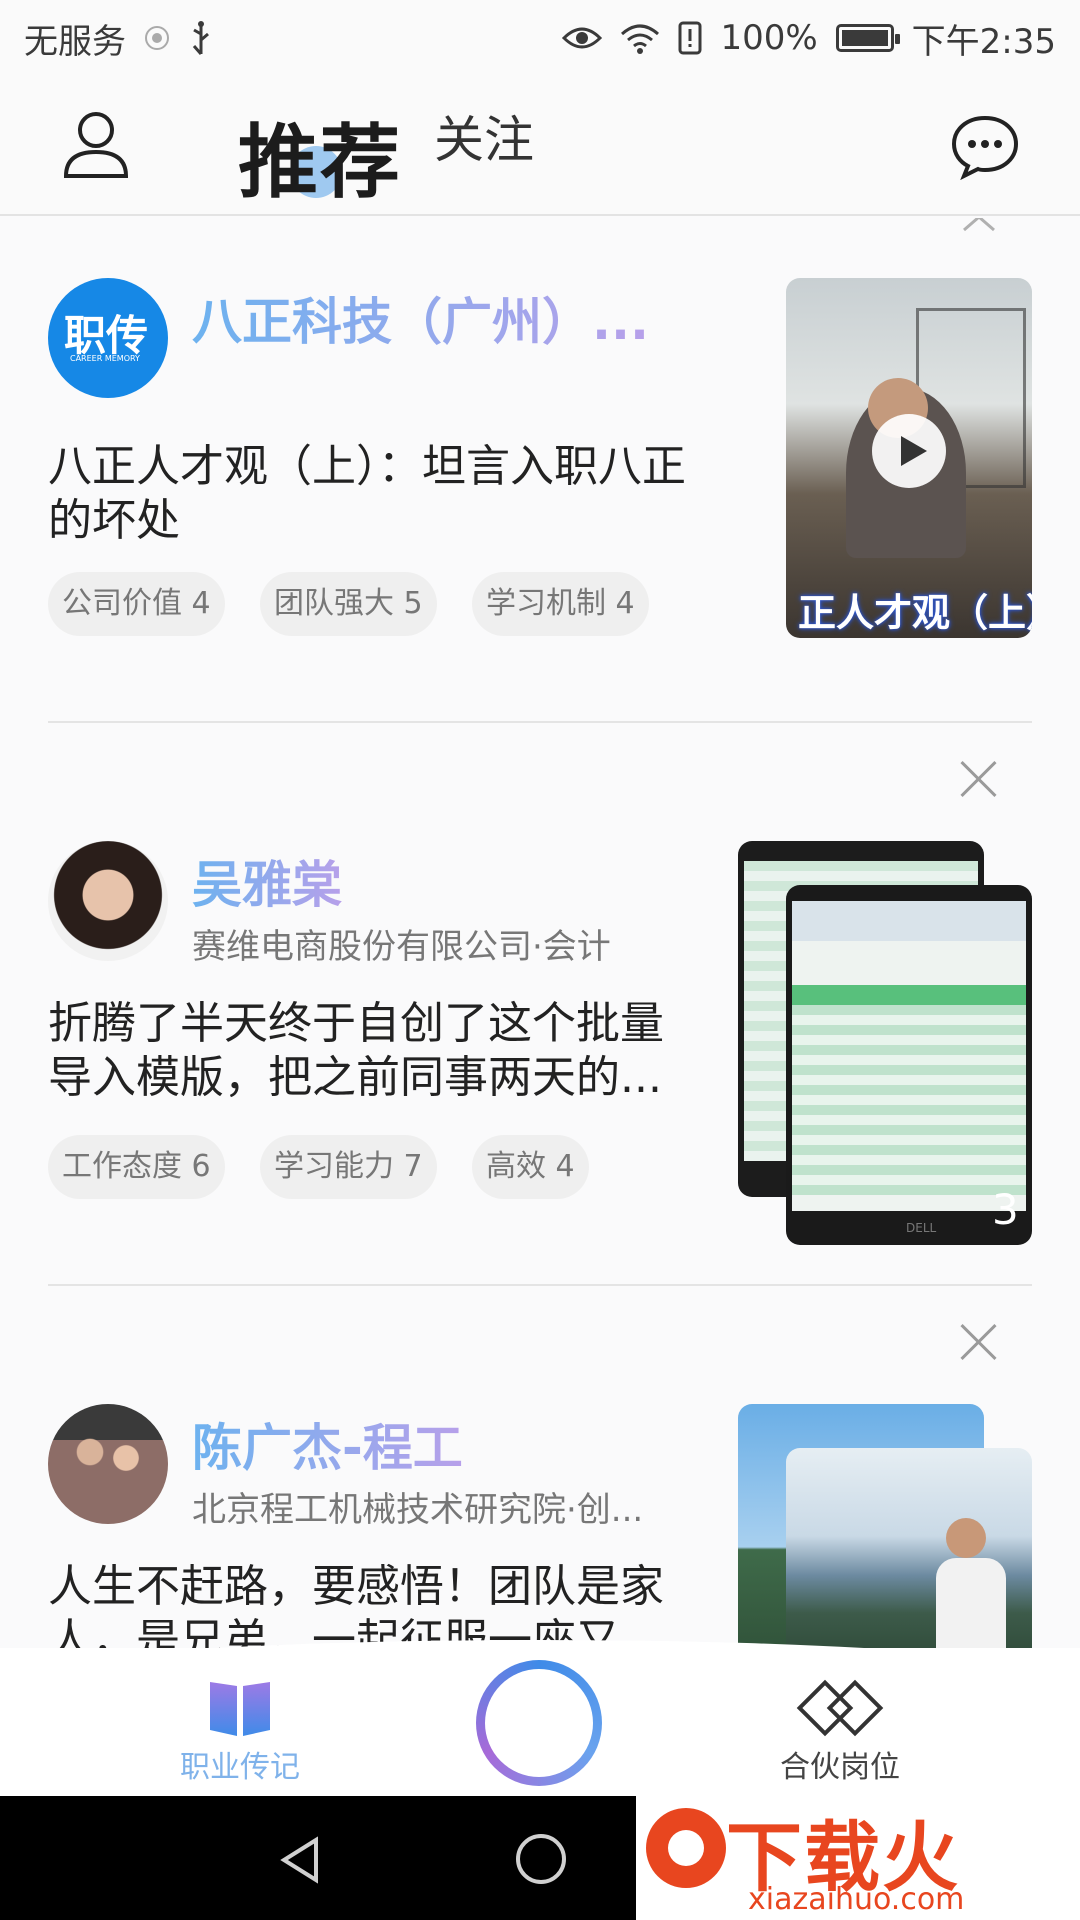 The width and height of the screenshot is (1080, 1920). I want to click on image-thumbnail: DELL 3, so click(909, 1065).